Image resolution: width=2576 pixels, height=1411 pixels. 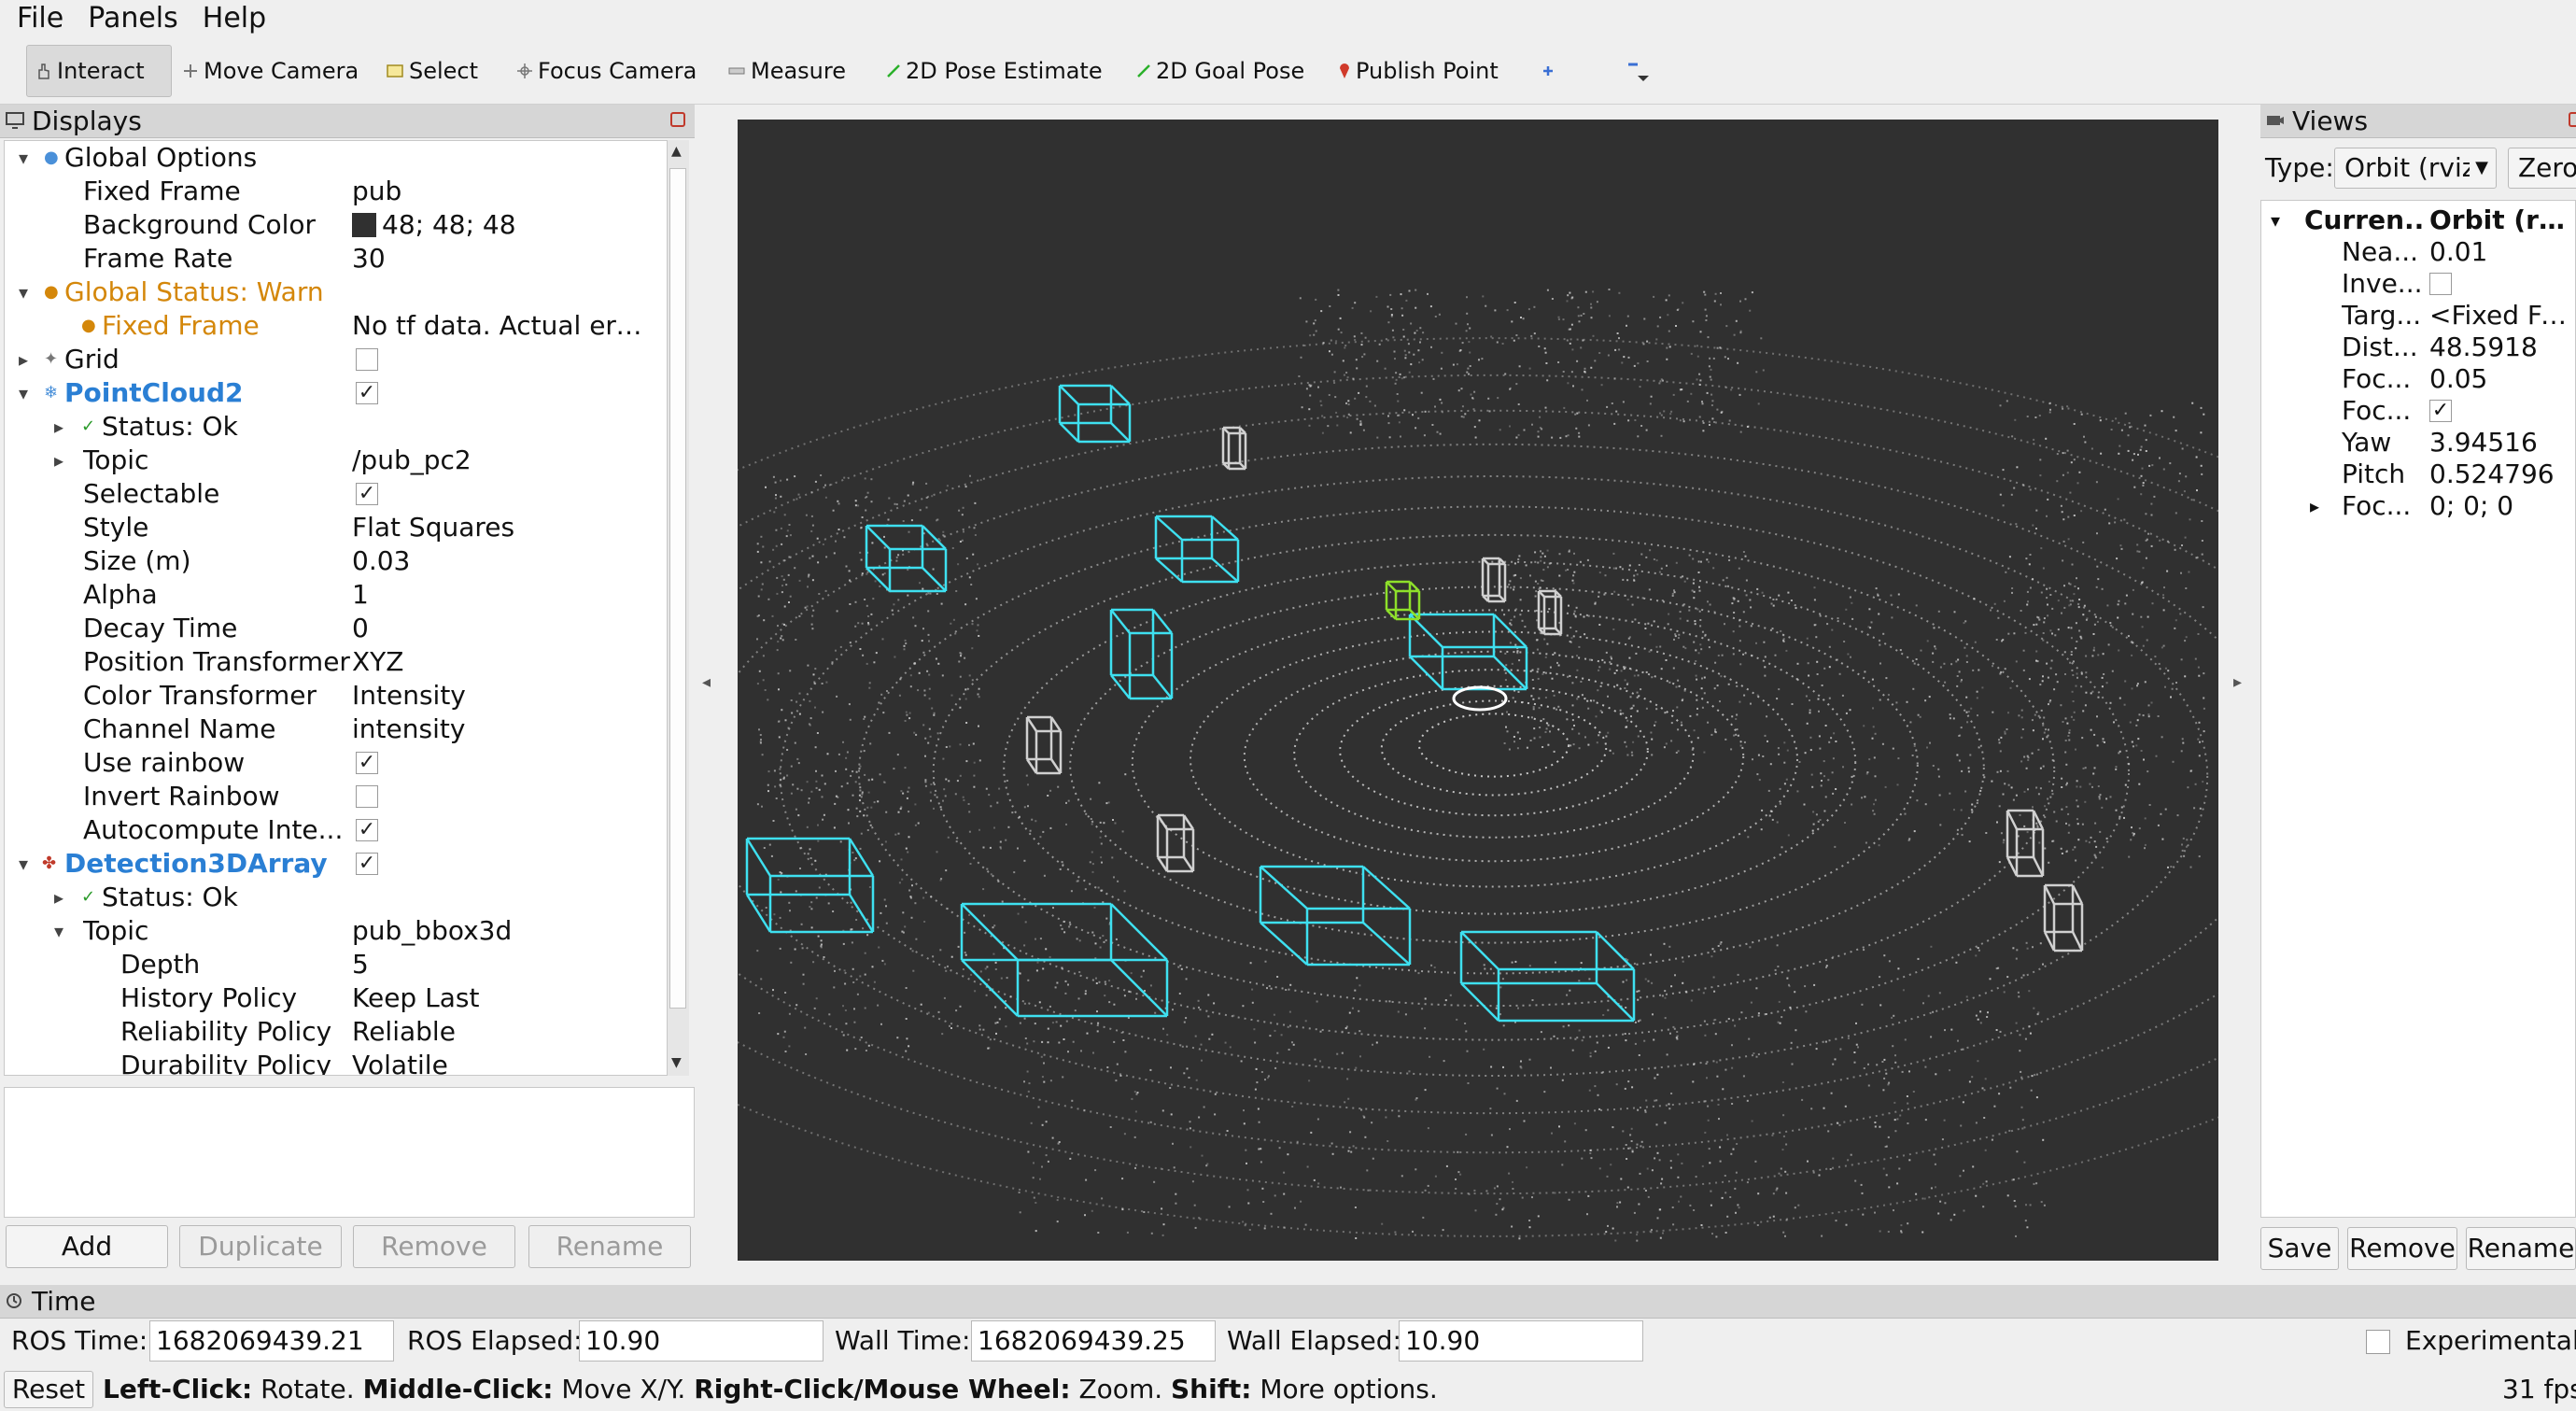 What do you see at coordinates (327, 191) in the screenshot?
I see `tree-row-fixed-frame: Fixed Frame pub` at bounding box center [327, 191].